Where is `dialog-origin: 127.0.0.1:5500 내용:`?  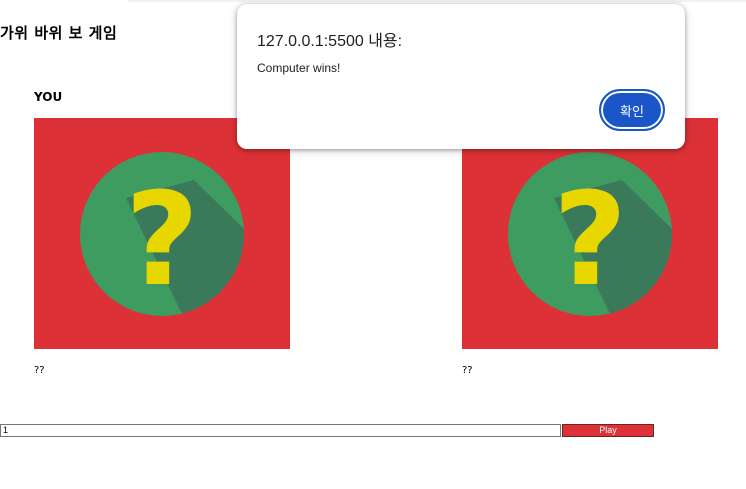 dialog-origin: 127.0.0.1:5500 내용: is located at coordinates (330, 41).